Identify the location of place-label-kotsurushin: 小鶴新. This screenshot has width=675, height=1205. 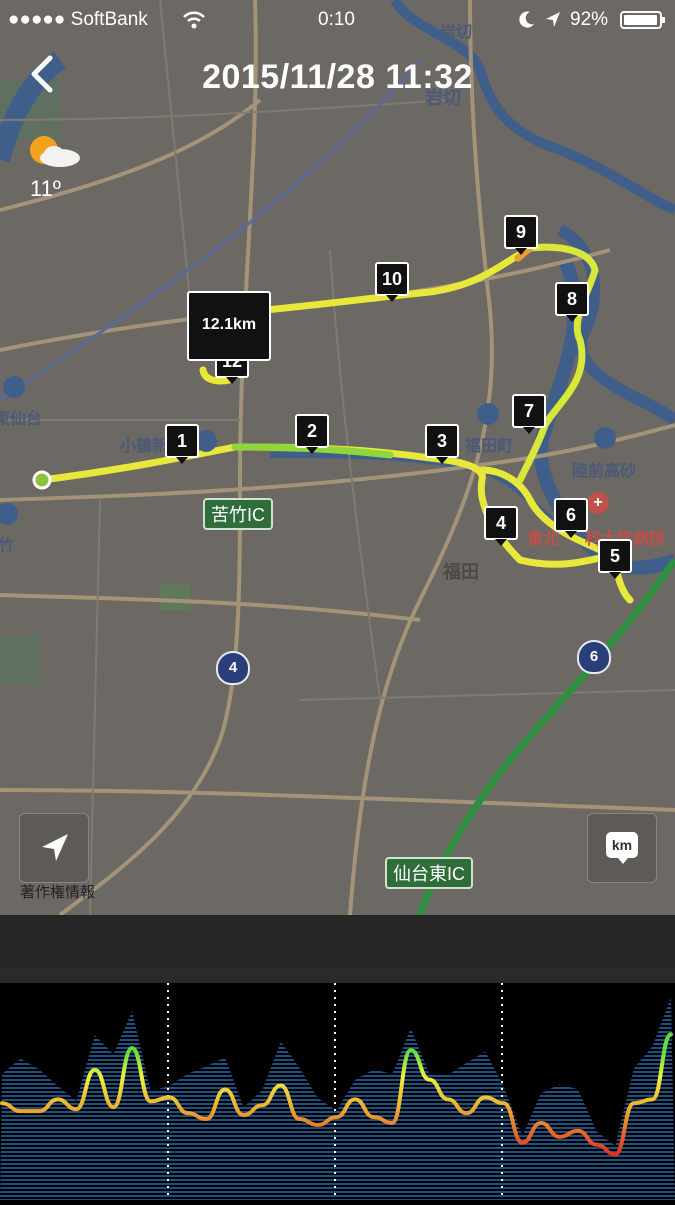
(144, 446).